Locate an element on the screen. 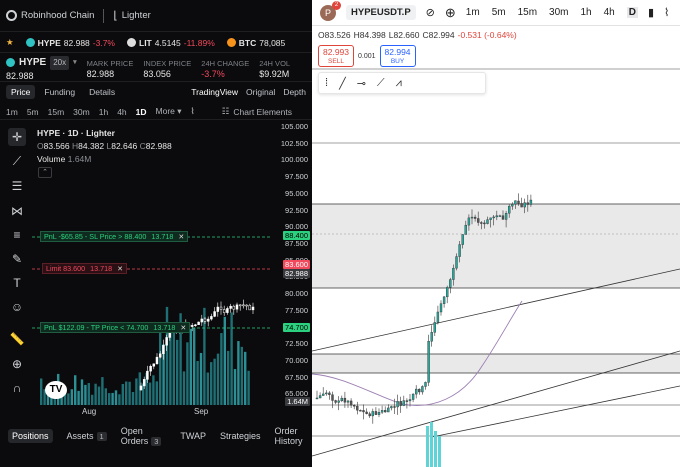 This screenshot has width=680, height=467. tab-twap: TWAP is located at coordinates (193, 436).